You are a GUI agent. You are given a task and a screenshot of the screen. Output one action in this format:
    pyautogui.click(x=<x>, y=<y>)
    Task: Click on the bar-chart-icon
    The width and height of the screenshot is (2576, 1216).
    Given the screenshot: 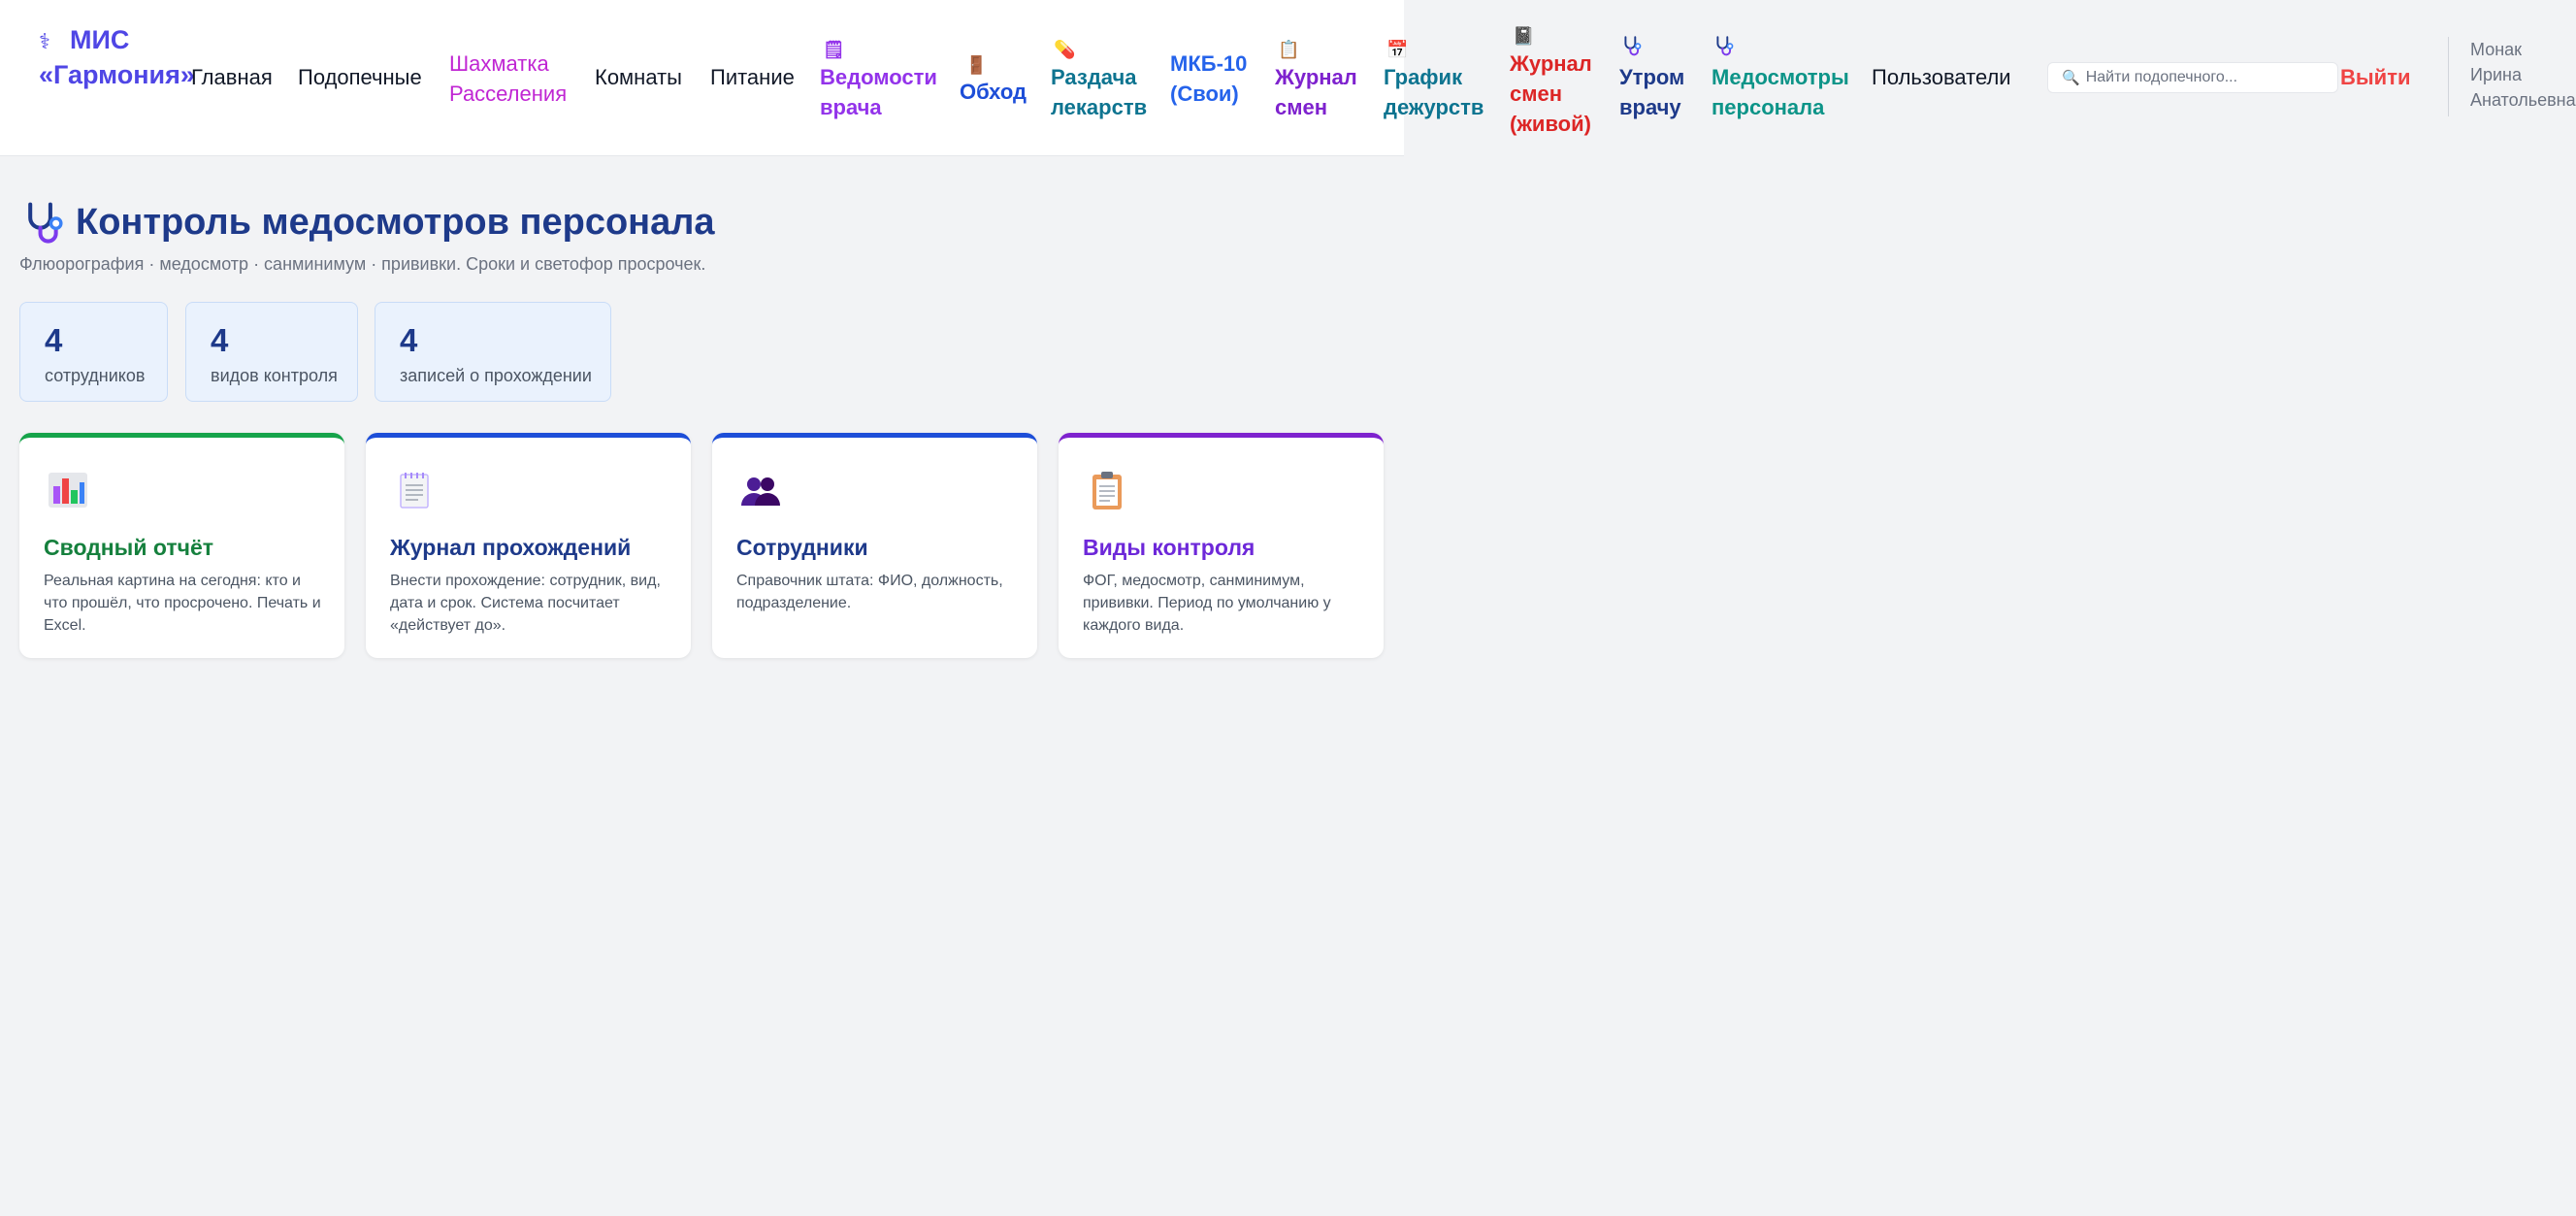 What is the action you would take?
    pyautogui.click(x=68, y=490)
    